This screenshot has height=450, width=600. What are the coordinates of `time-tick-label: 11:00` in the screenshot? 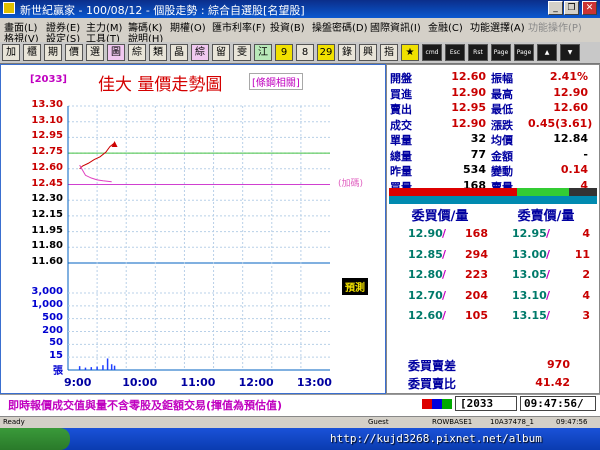 It's located at (198, 382).